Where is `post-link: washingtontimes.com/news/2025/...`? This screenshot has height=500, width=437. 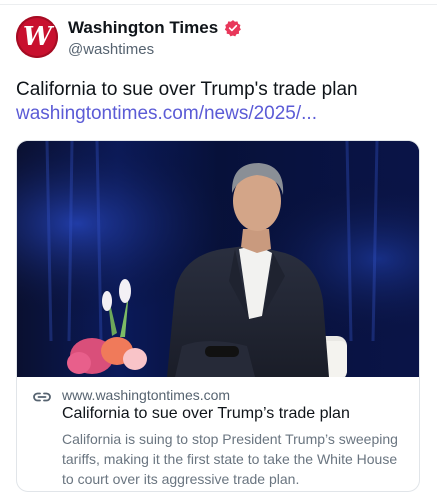 post-link: washingtontimes.com/news/2025/... is located at coordinates (166, 113).